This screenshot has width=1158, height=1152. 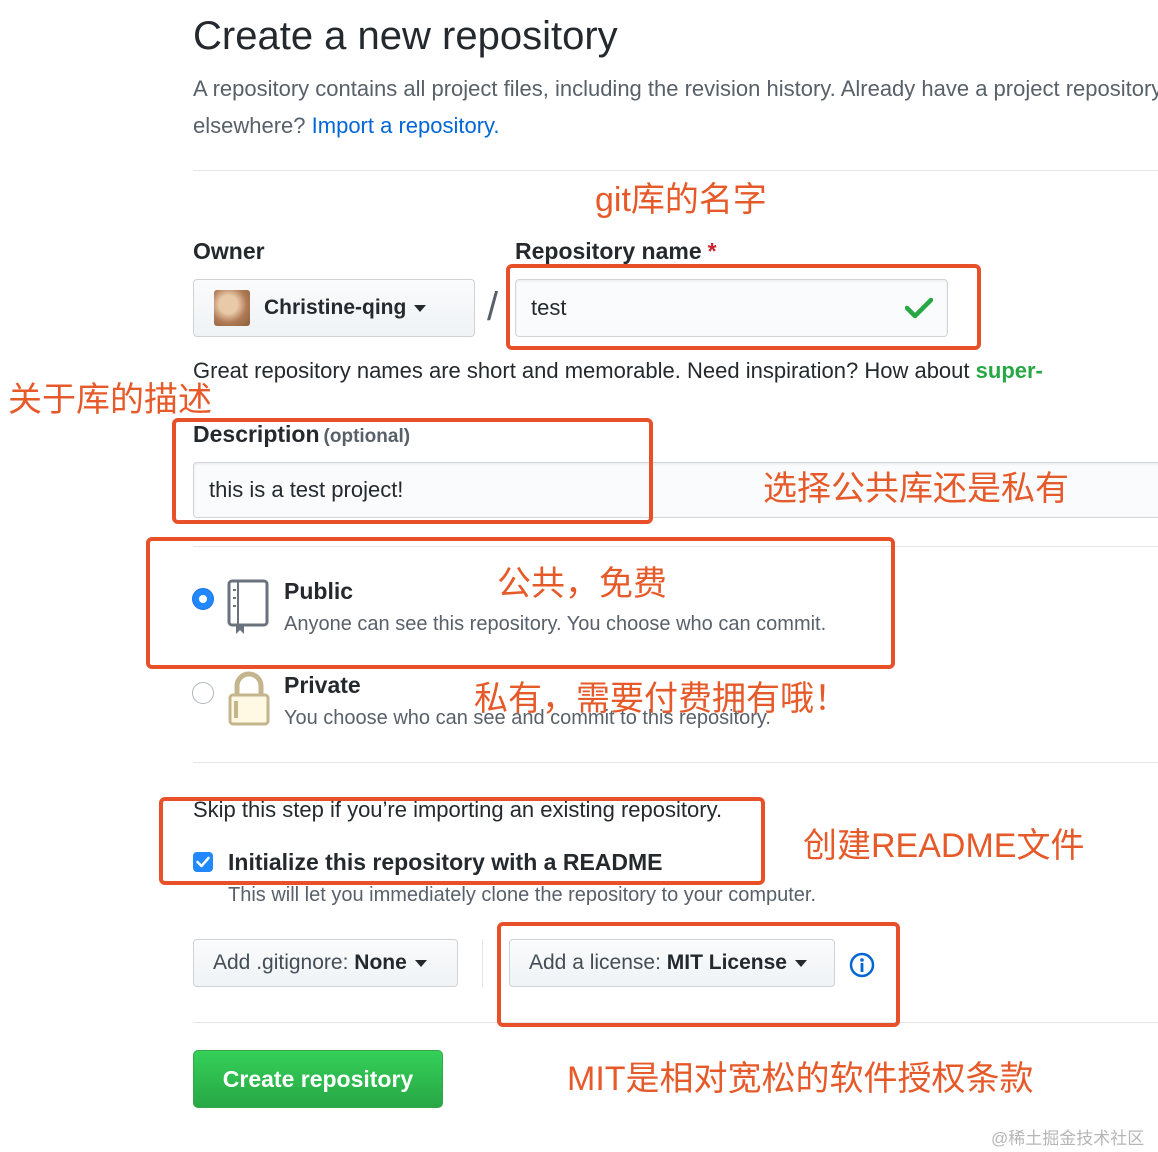 What do you see at coordinates (249, 701) in the screenshot?
I see `lock-icon` at bounding box center [249, 701].